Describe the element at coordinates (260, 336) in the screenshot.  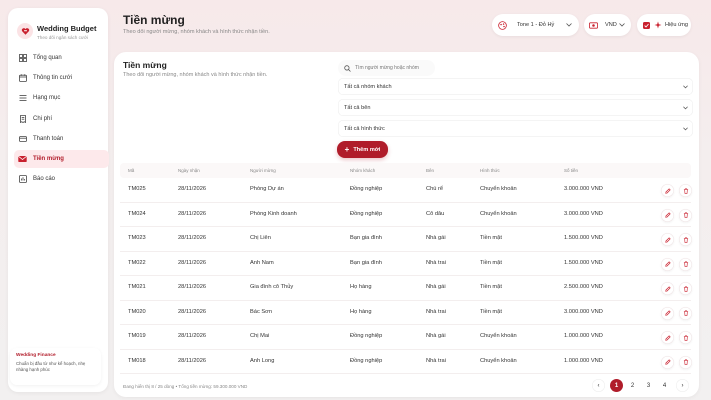
I see `cell-giver: Chị Mai` at that location.